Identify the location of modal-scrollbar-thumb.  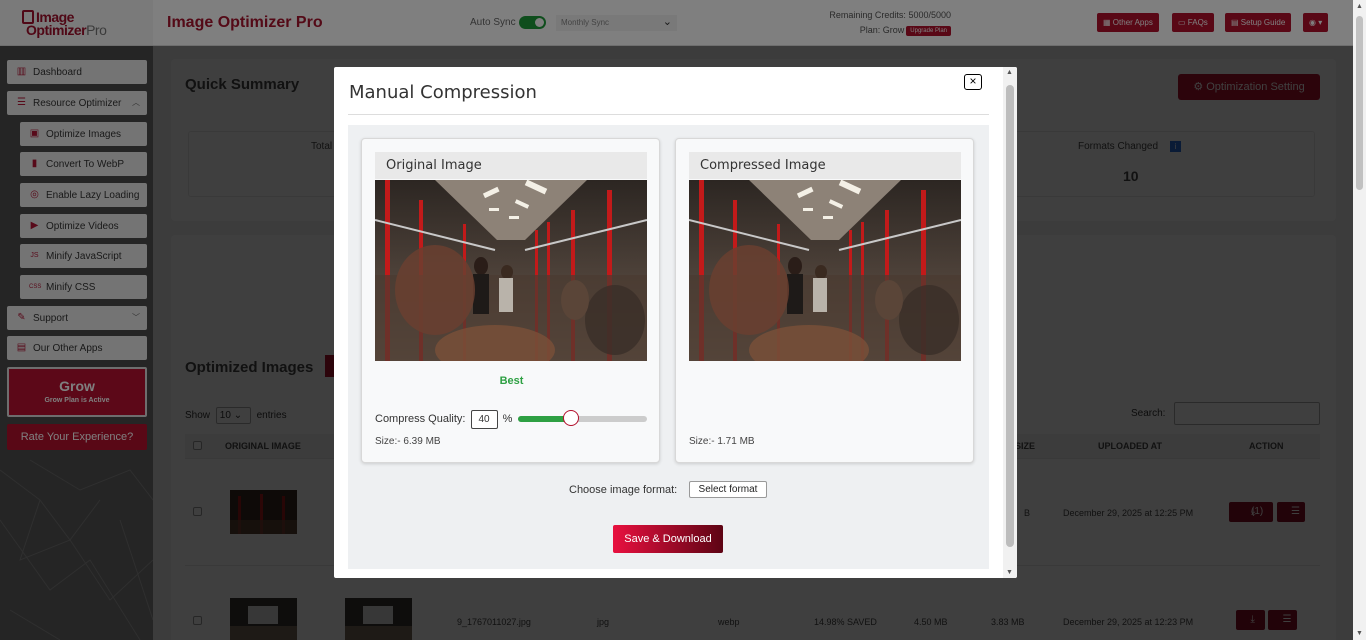
(1010, 316).